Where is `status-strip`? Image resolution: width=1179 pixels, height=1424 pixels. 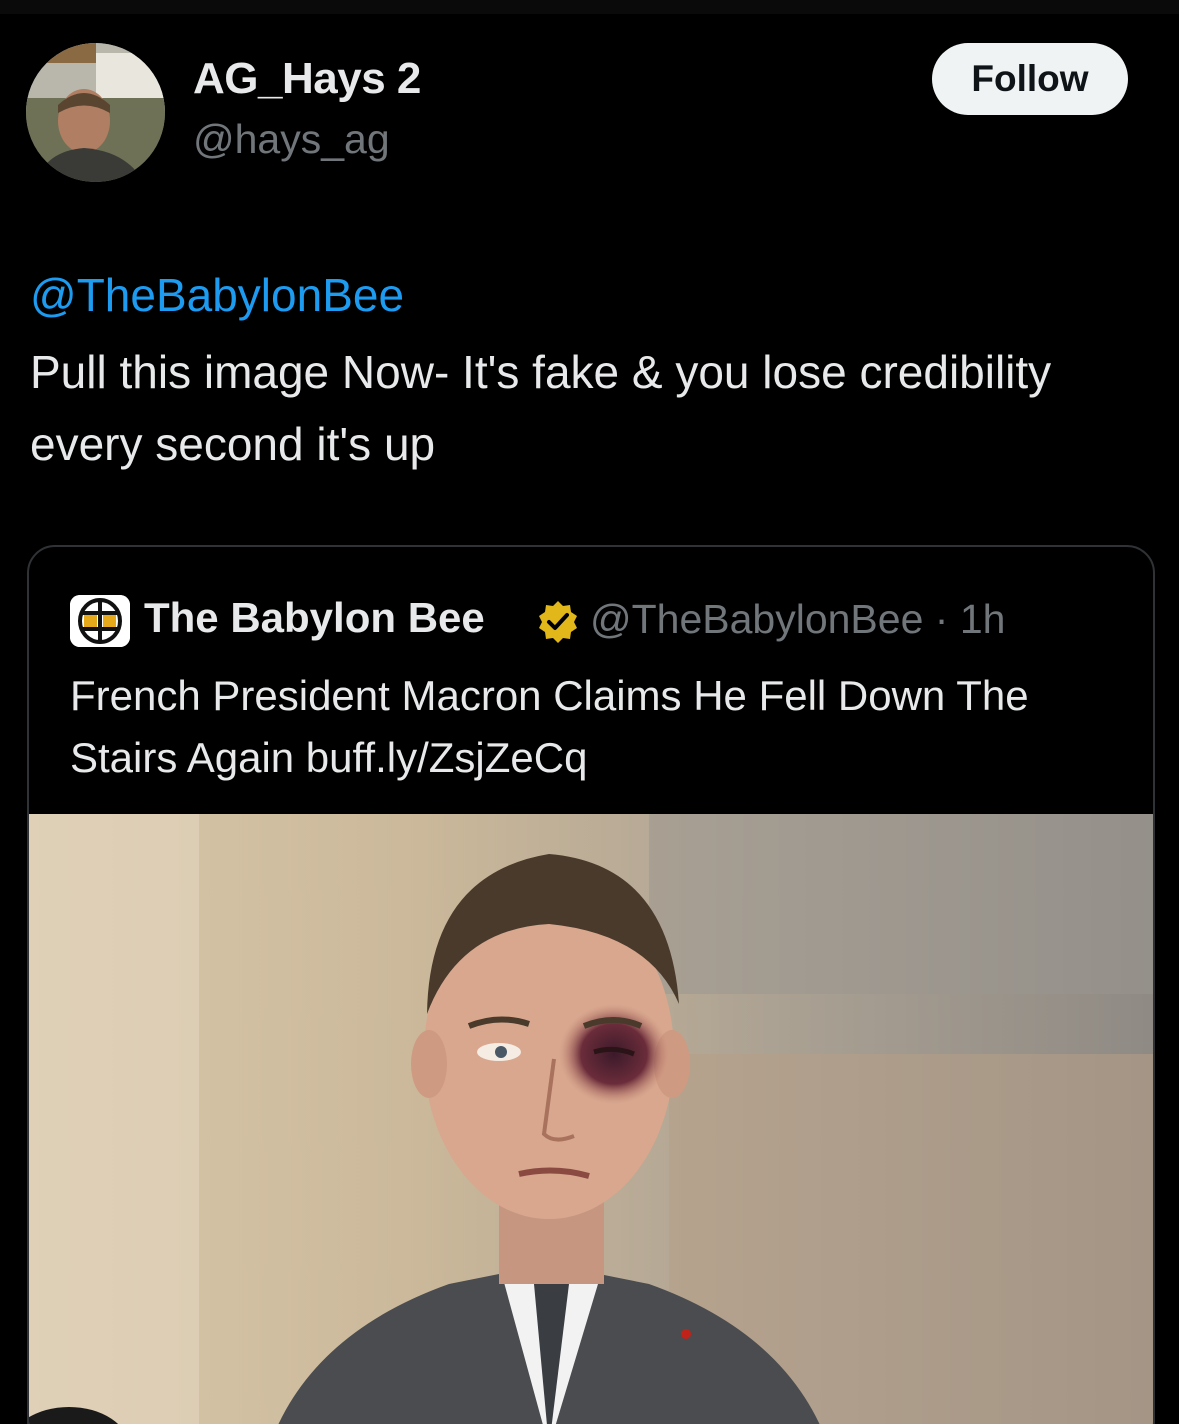 status-strip is located at coordinates (589, 7).